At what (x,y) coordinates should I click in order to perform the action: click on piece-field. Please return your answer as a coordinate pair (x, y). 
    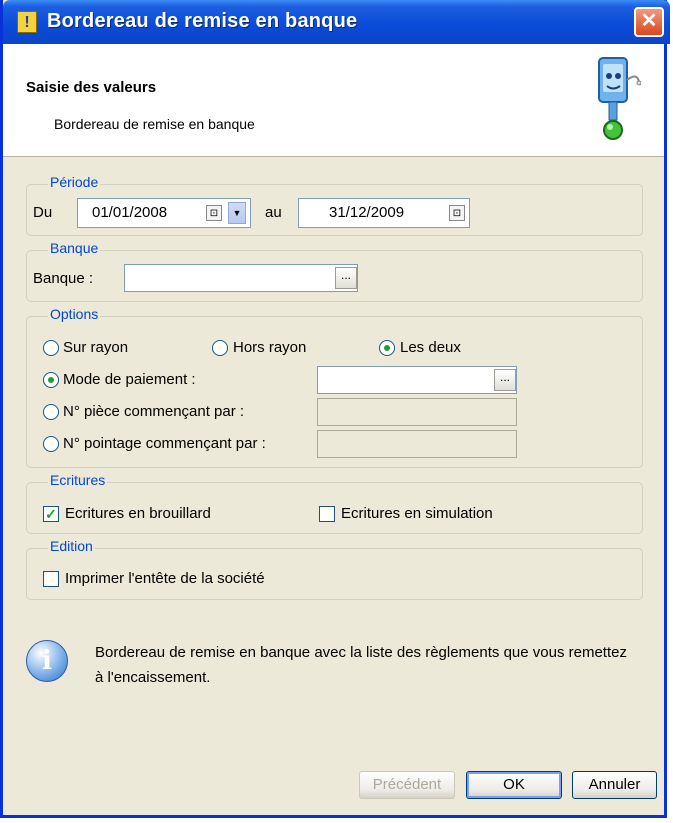
    Looking at the image, I should click on (417, 412).